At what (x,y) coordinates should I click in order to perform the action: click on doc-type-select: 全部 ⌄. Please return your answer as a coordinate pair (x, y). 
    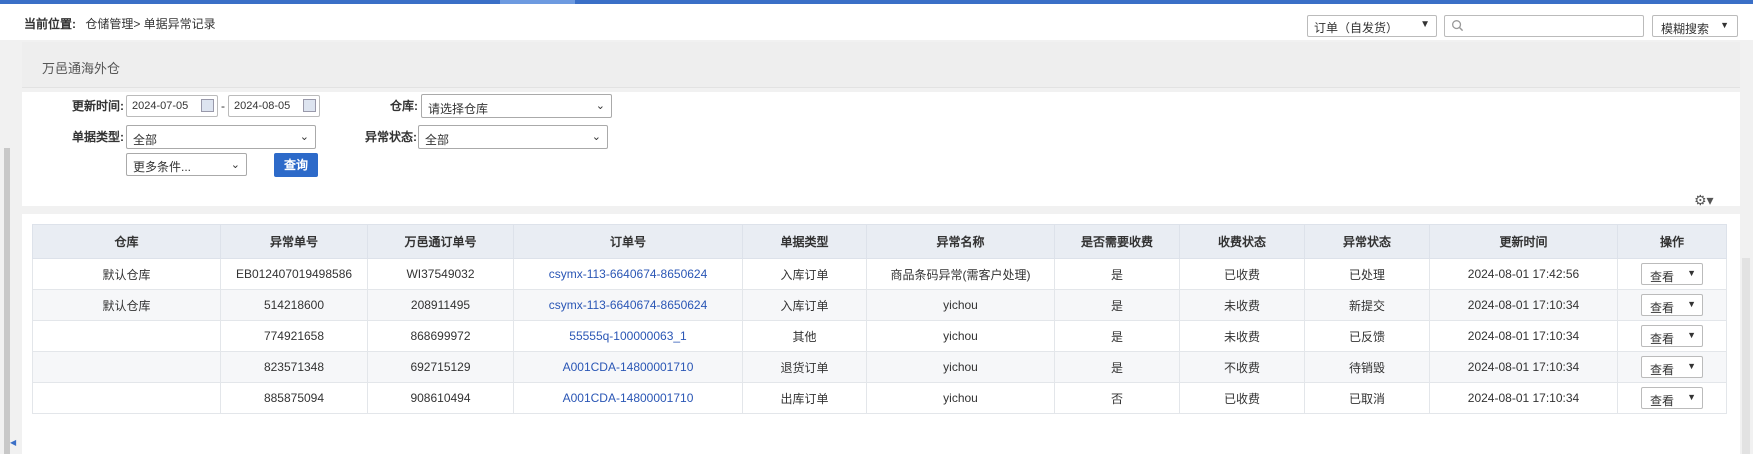
    Looking at the image, I should click on (221, 137).